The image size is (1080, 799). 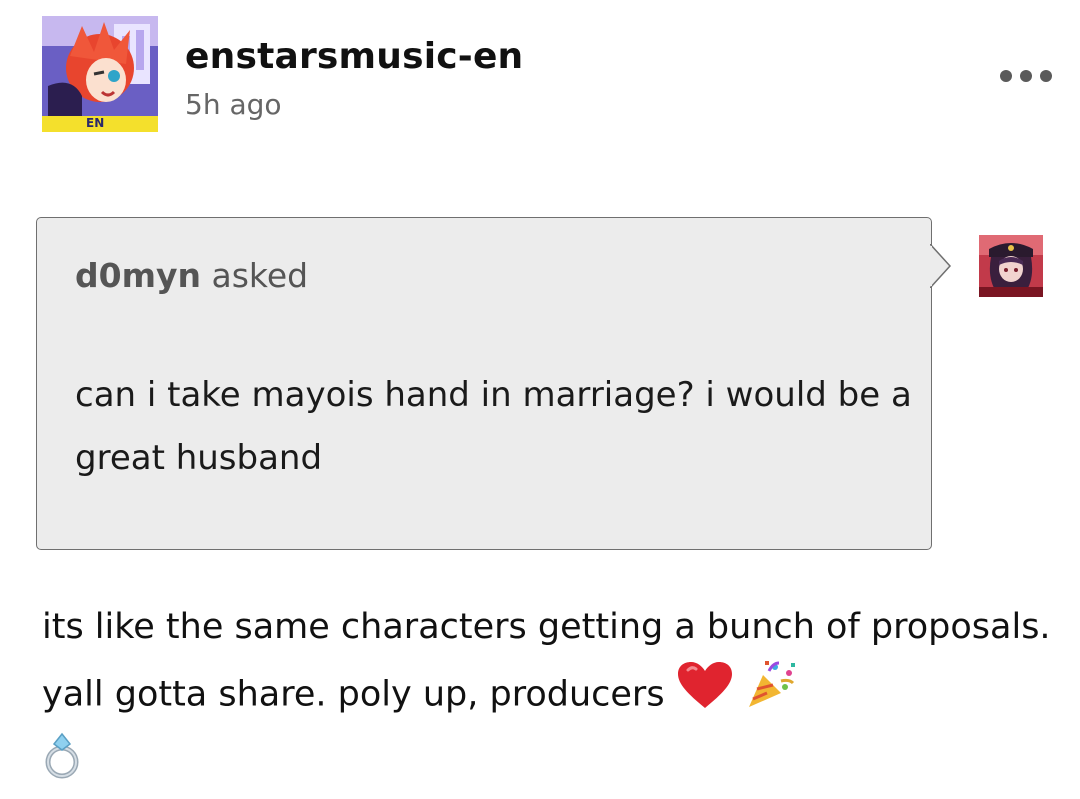 I want to click on party-popper-icon, so click(x=771, y=695).